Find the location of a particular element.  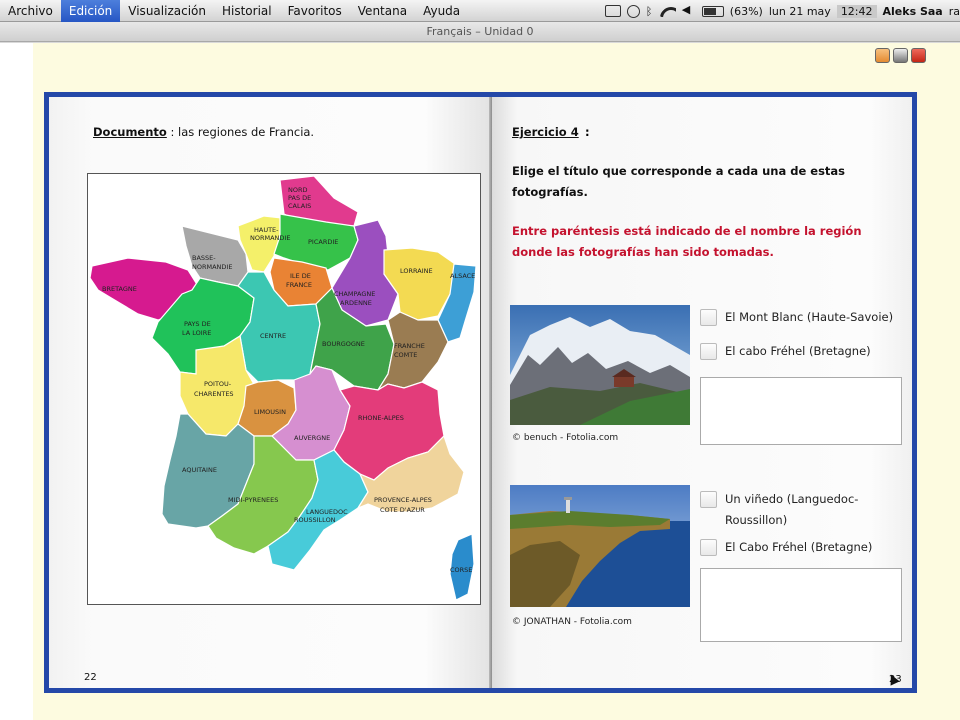

left-margin is located at coordinates (16, 381).